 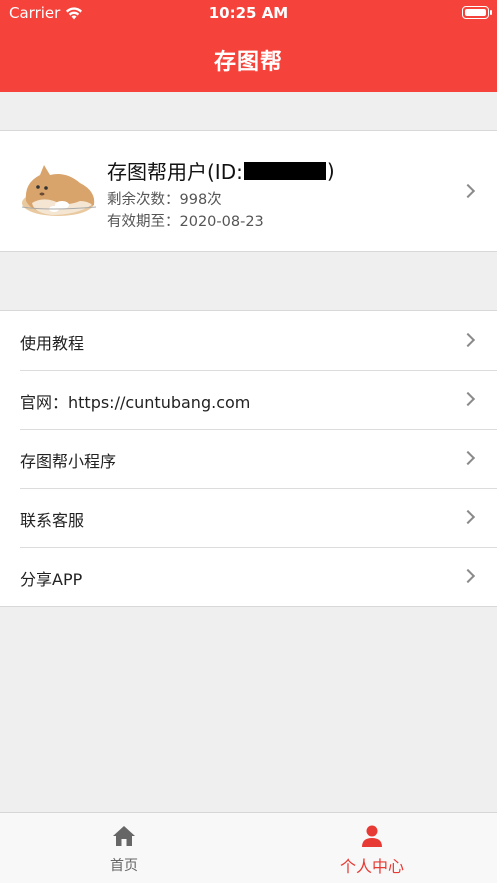 I want to click on menu-item-mini-program: 存图帮小程序, so click(x=248, y=458).